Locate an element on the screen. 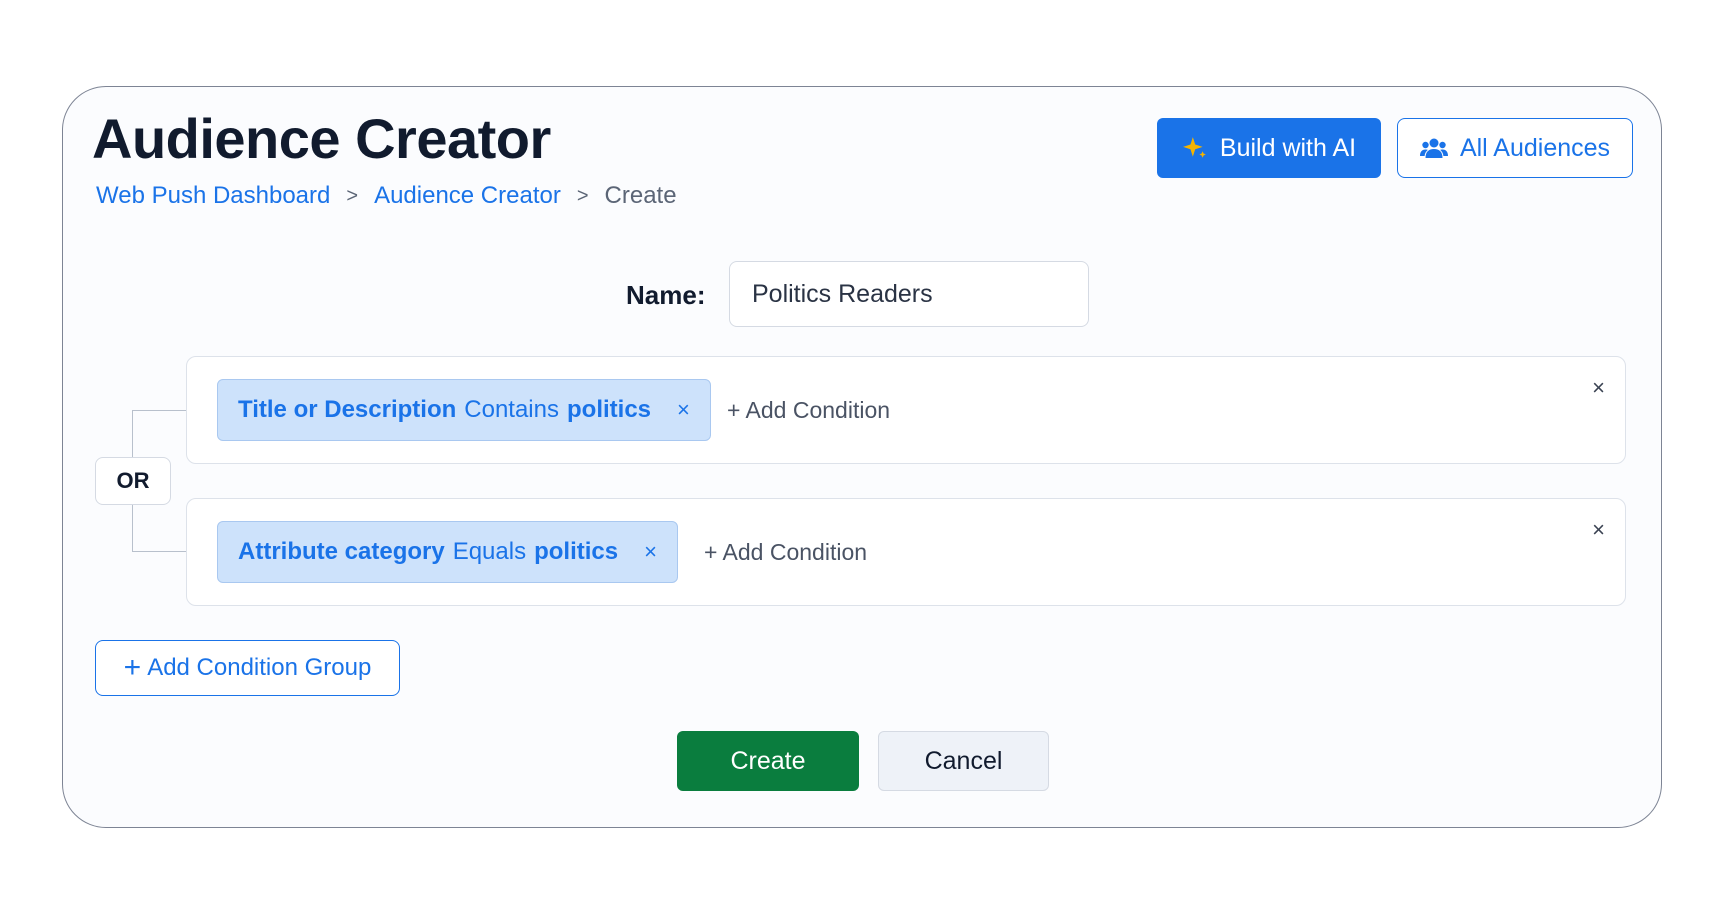 The height and width of the screenshot is (914, 1720). create-button: Create is located at coordinates (768, 761).